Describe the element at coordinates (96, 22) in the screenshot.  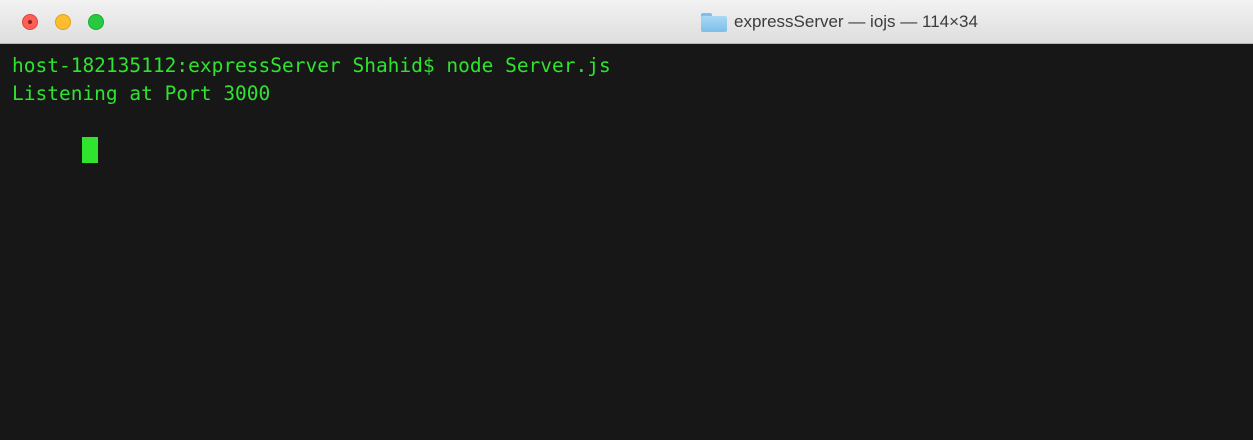
I see `zoom-button` at that location.